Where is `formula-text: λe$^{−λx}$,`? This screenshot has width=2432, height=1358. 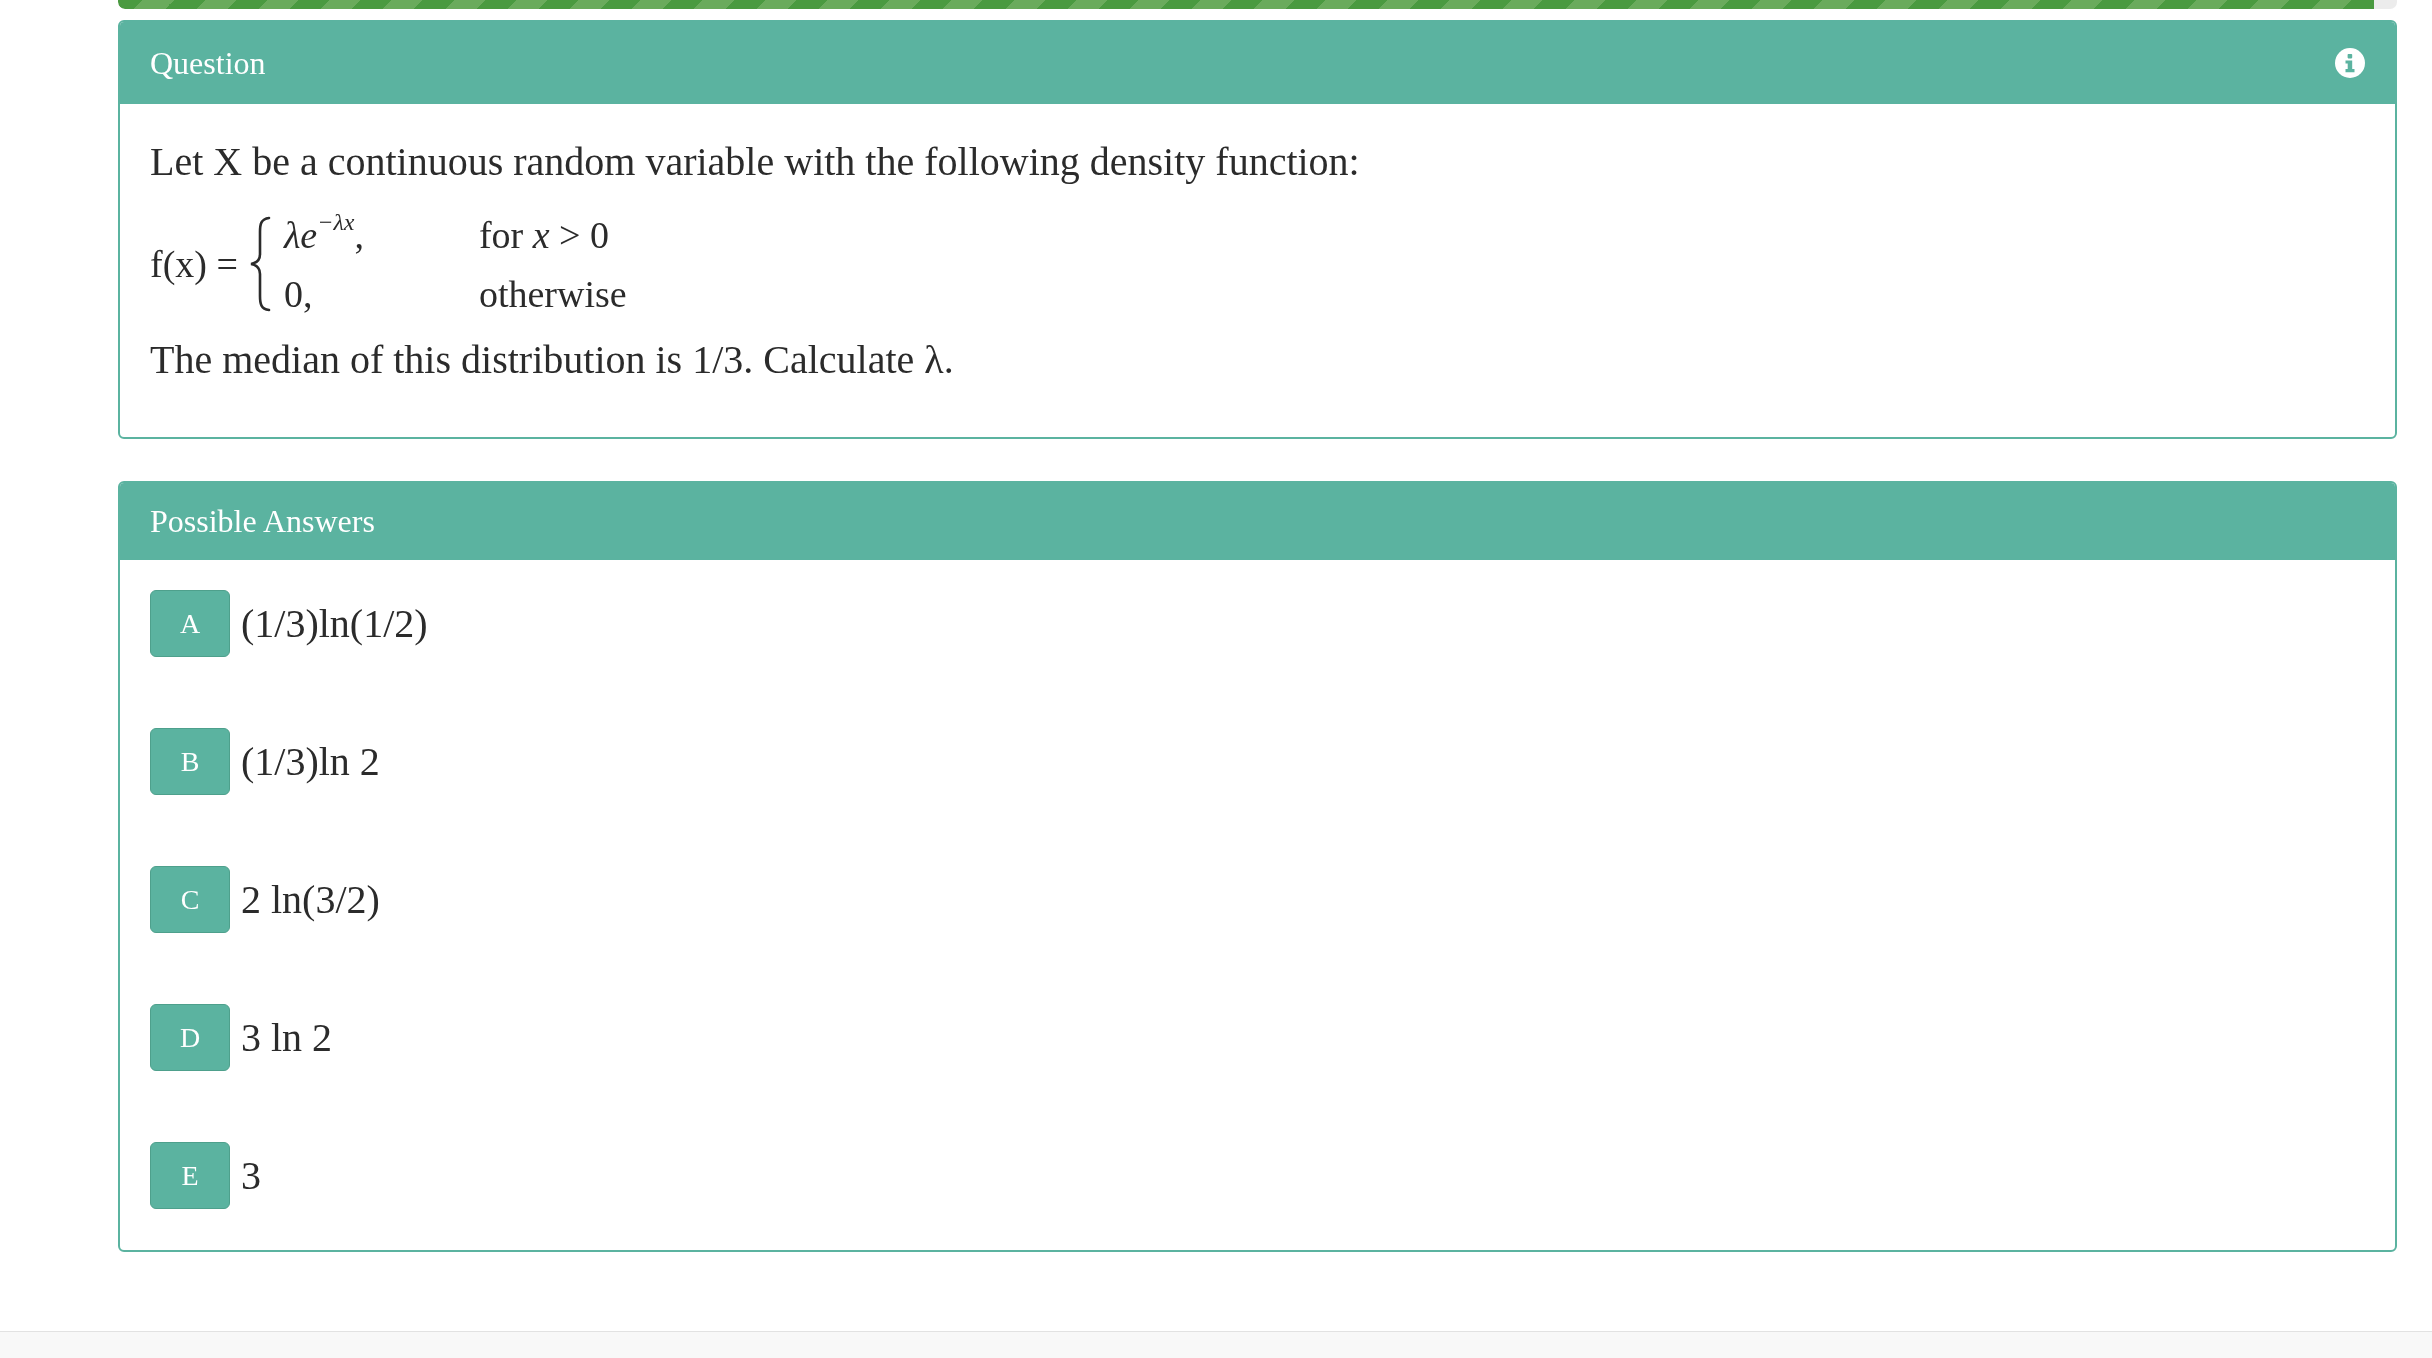
formula-text: λe$^{−λx}$, is located at coordinates (323, 234).